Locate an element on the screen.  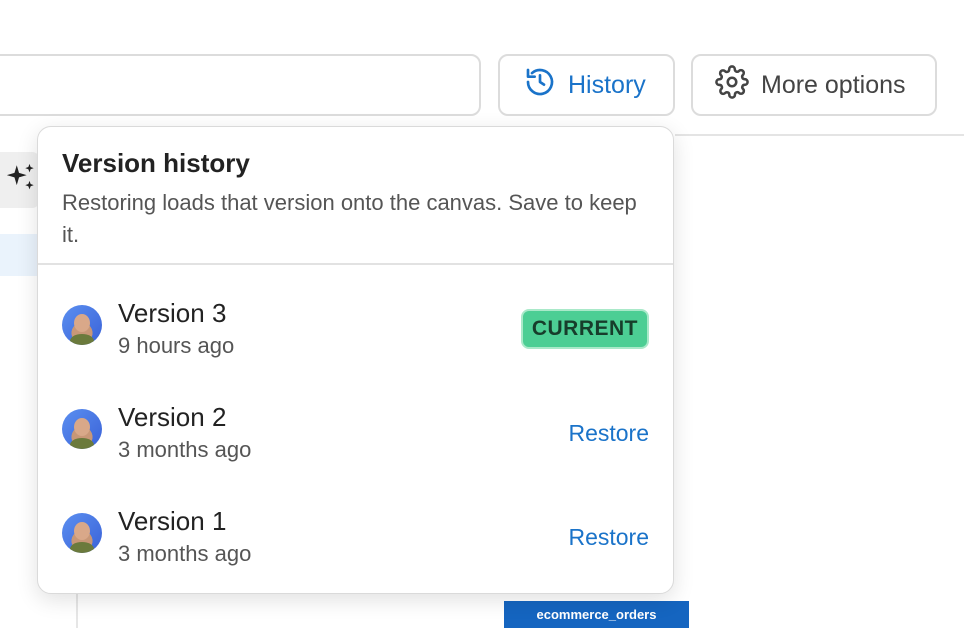
search-field is located at coordinates (240, 85).